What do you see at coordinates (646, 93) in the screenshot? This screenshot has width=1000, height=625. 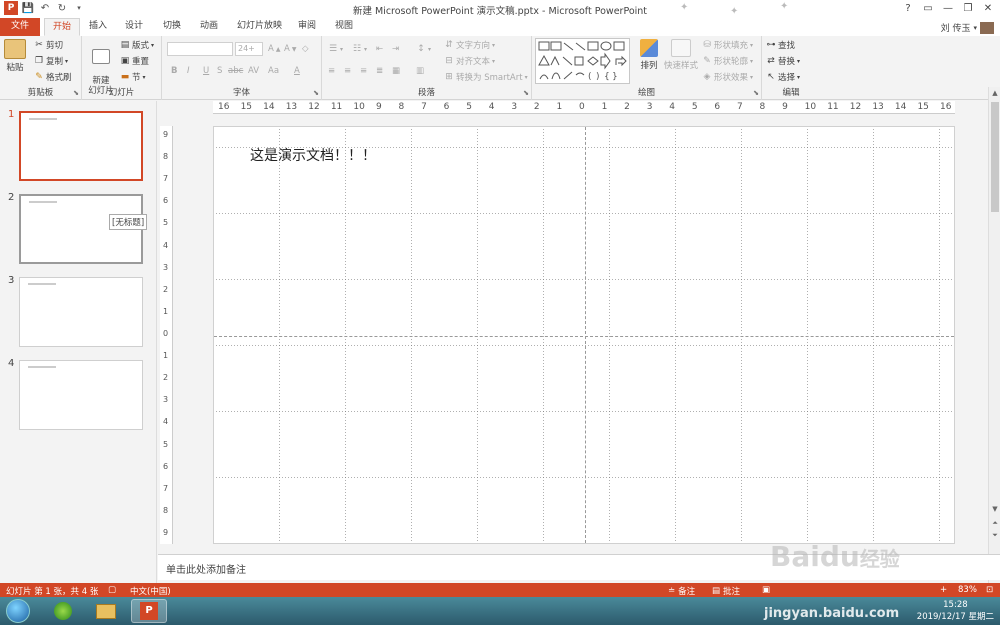 I see `group-label: 绘图` at bounding box center [646, 93].